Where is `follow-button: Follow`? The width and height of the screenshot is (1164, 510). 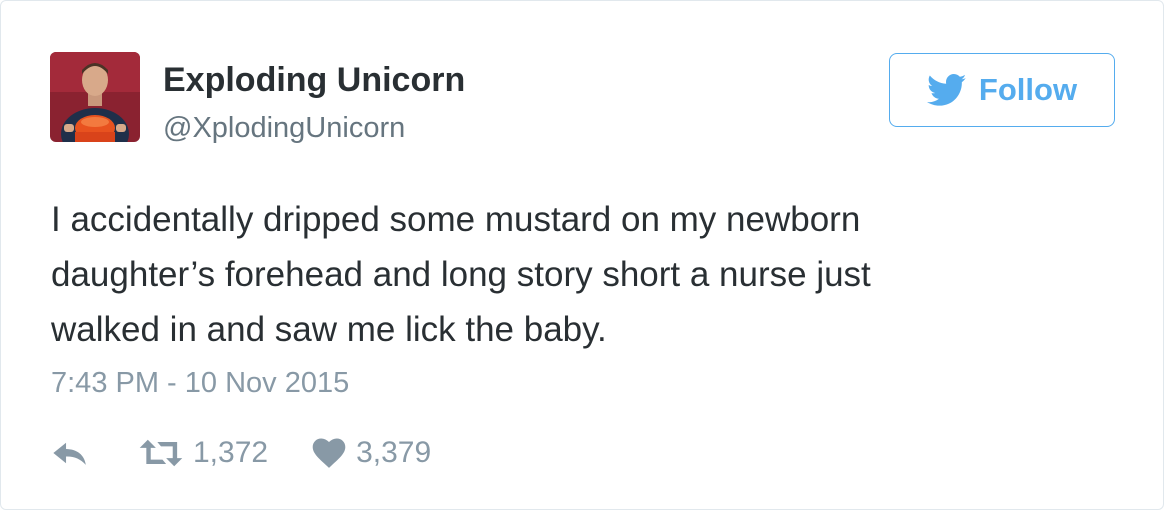
follow-button: Follow is located at coordinates (1002, 90).